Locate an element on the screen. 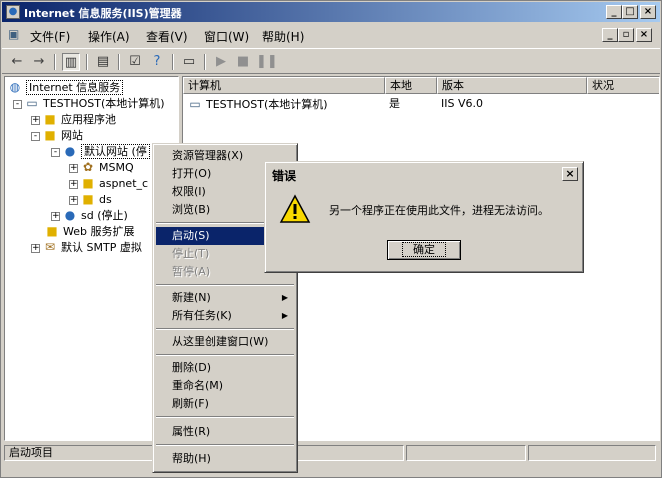 The image size is (662, 478). forward-icon: → is located at coordinates (39, 62).